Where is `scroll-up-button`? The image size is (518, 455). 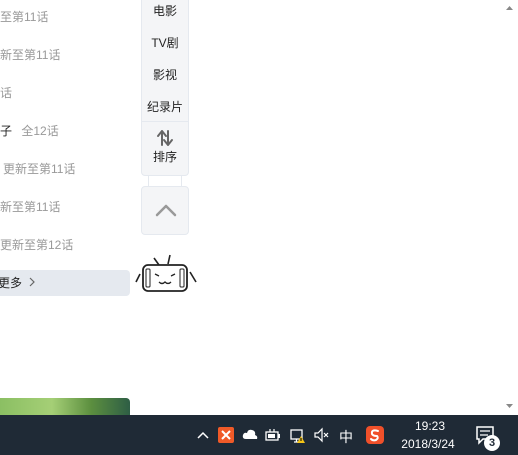 scroll-up-button is located at coordinates (509, 8).